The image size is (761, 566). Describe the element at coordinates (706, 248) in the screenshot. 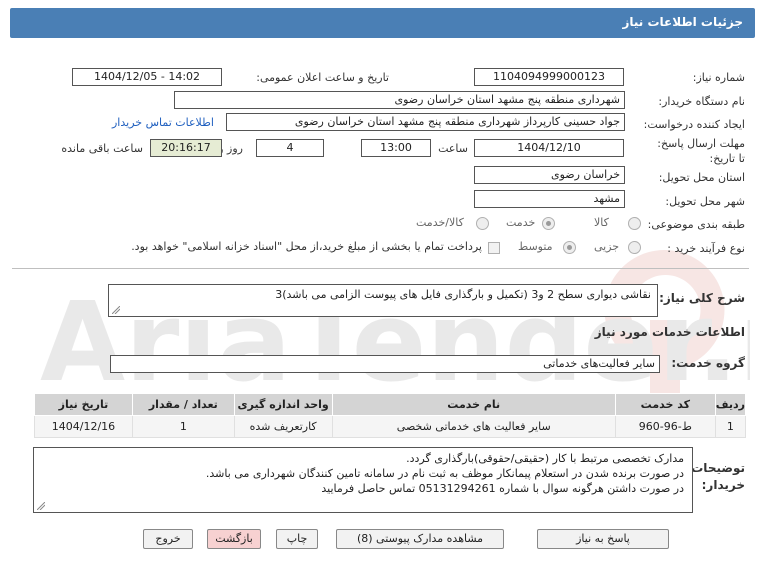

I see `purchase-type-label: نوع فرآیند خرید :` at that location.